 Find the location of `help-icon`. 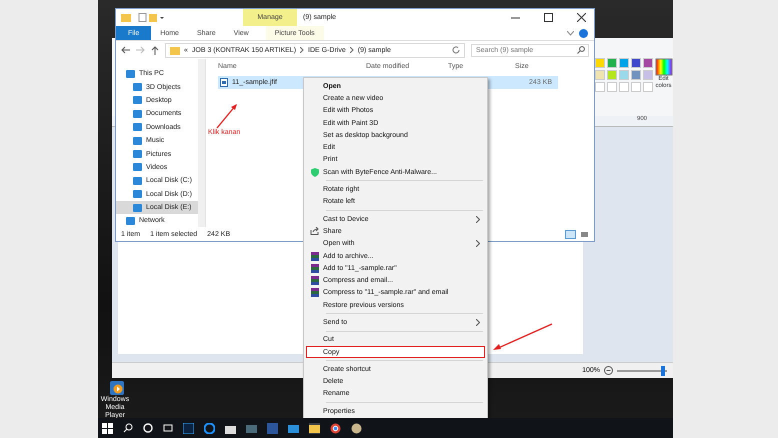

help-icon is located at coordinates (583, 33).